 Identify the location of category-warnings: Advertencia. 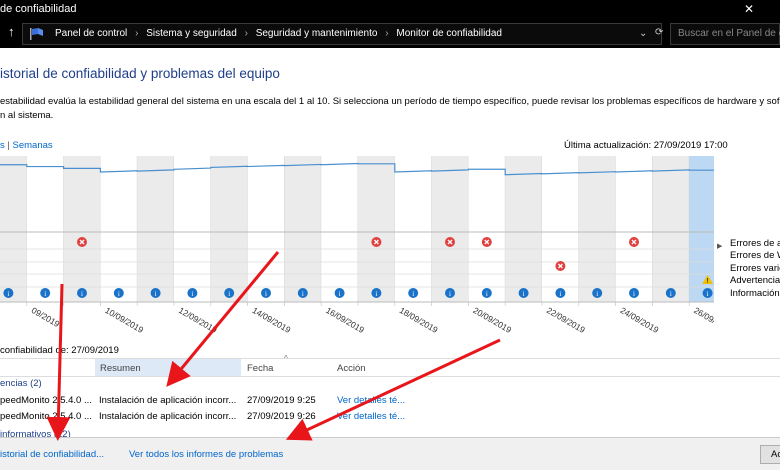
(755, 280).